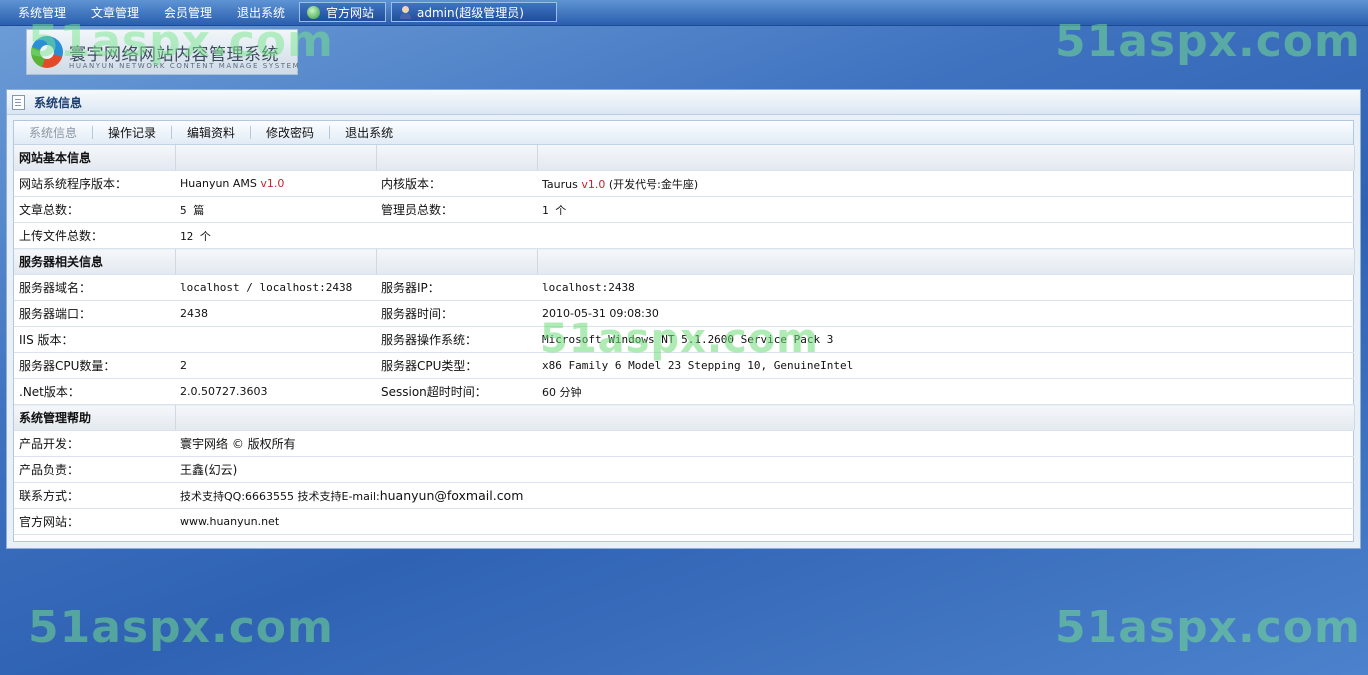 The height and width of the screenshot is (675, 1368). I want to click on current-user-button: admin(超级管理员), so click(474, 12).